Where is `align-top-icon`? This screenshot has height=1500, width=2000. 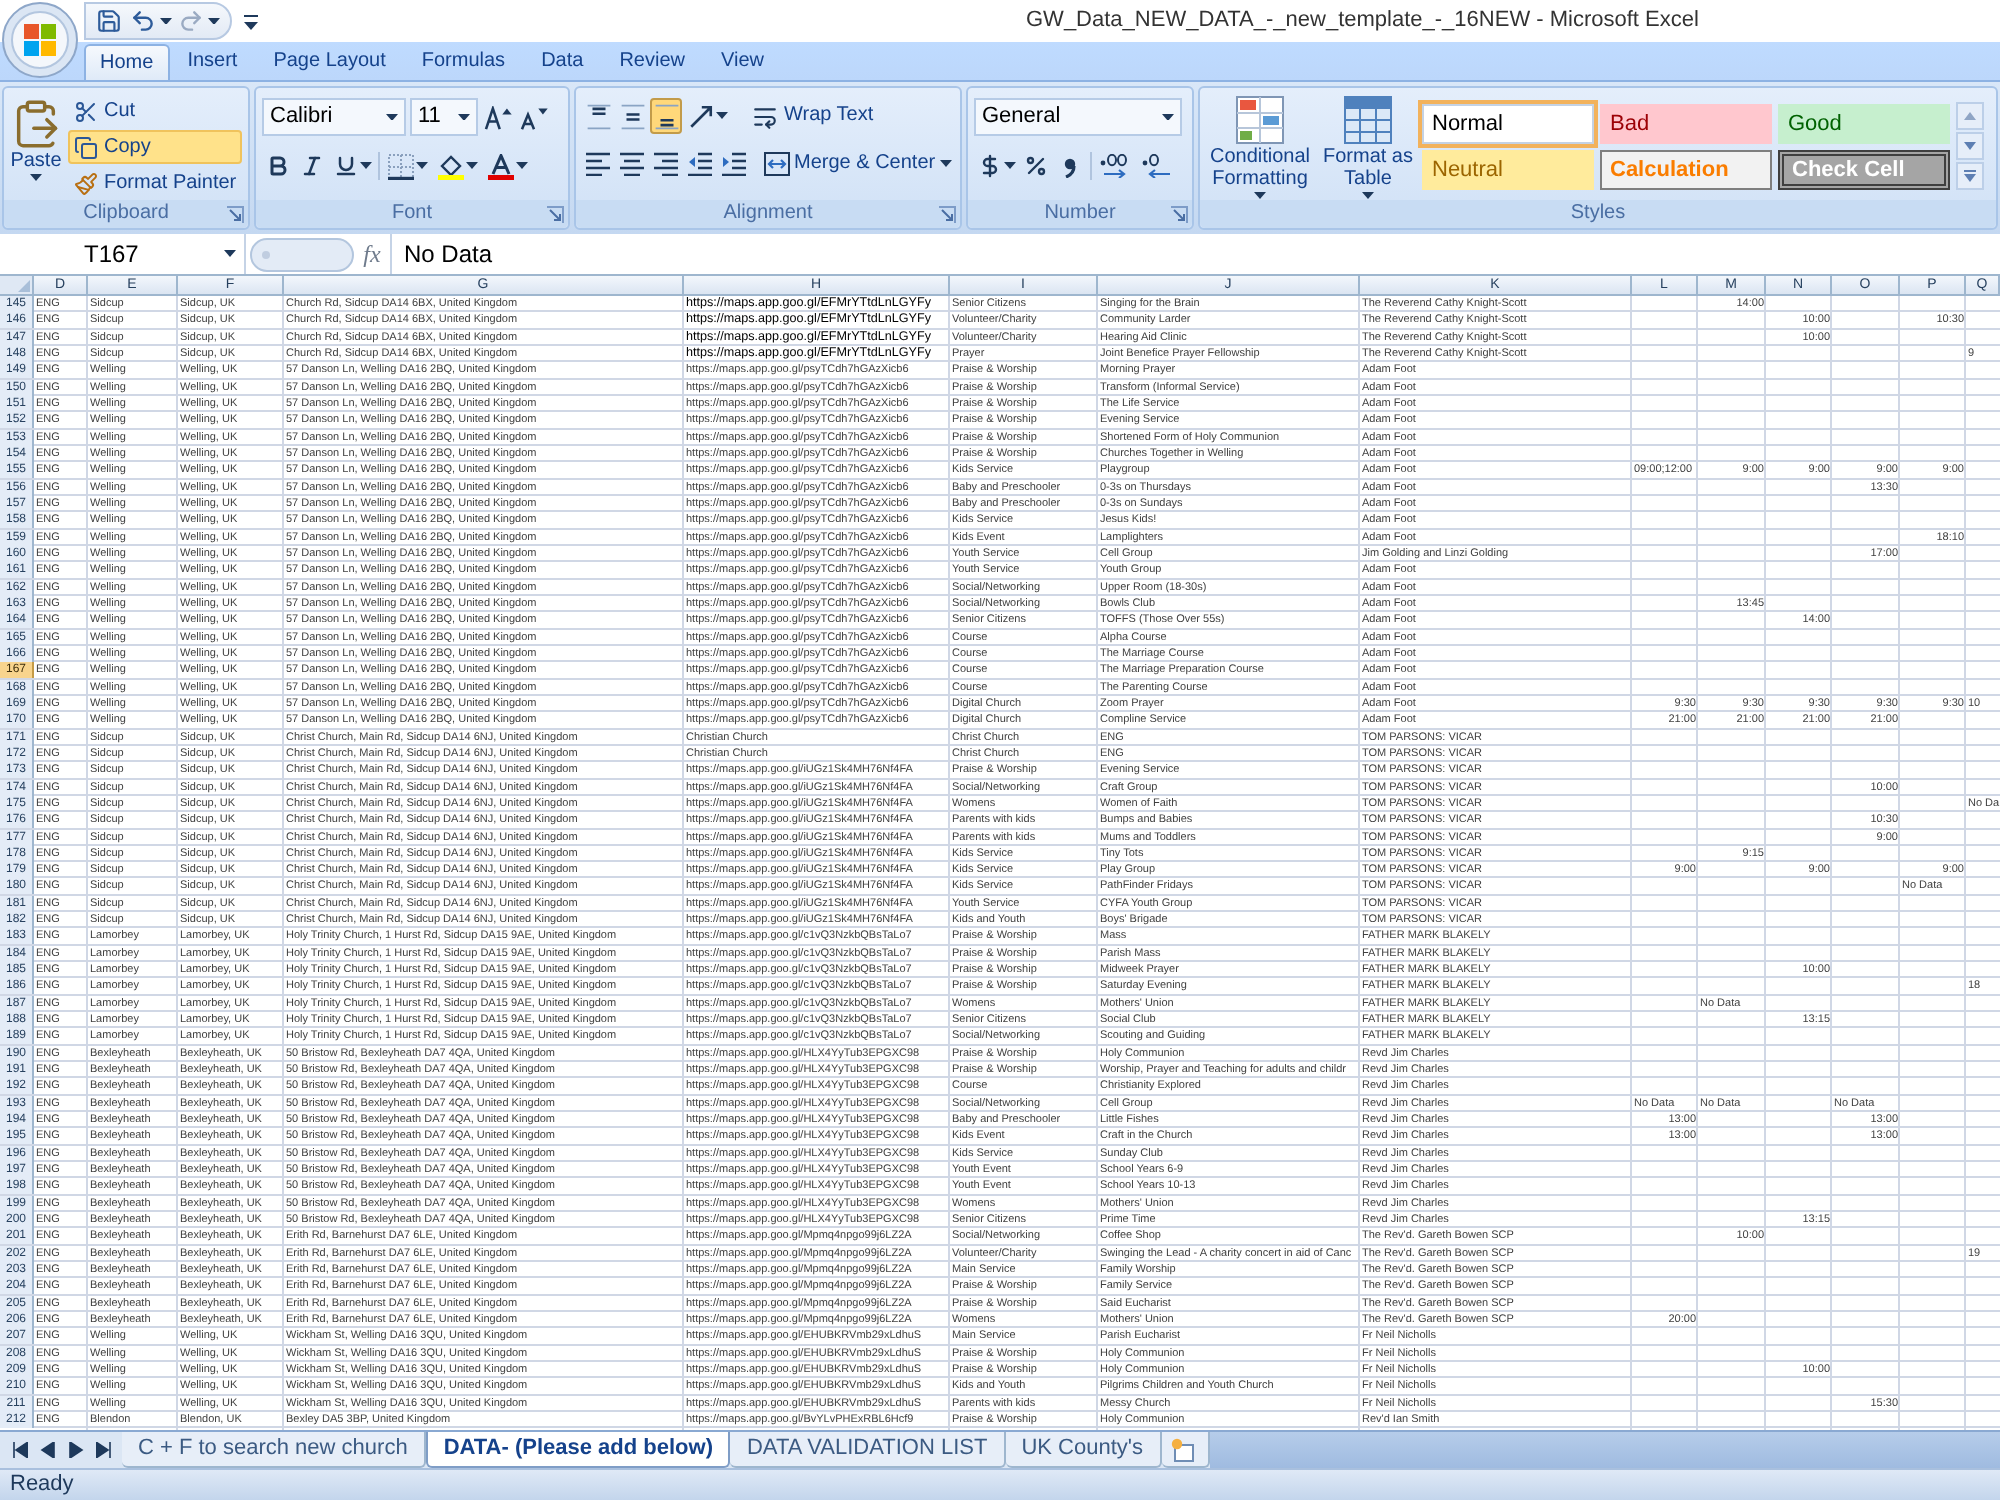
align-top-icon is located at coordinates (598, 116).